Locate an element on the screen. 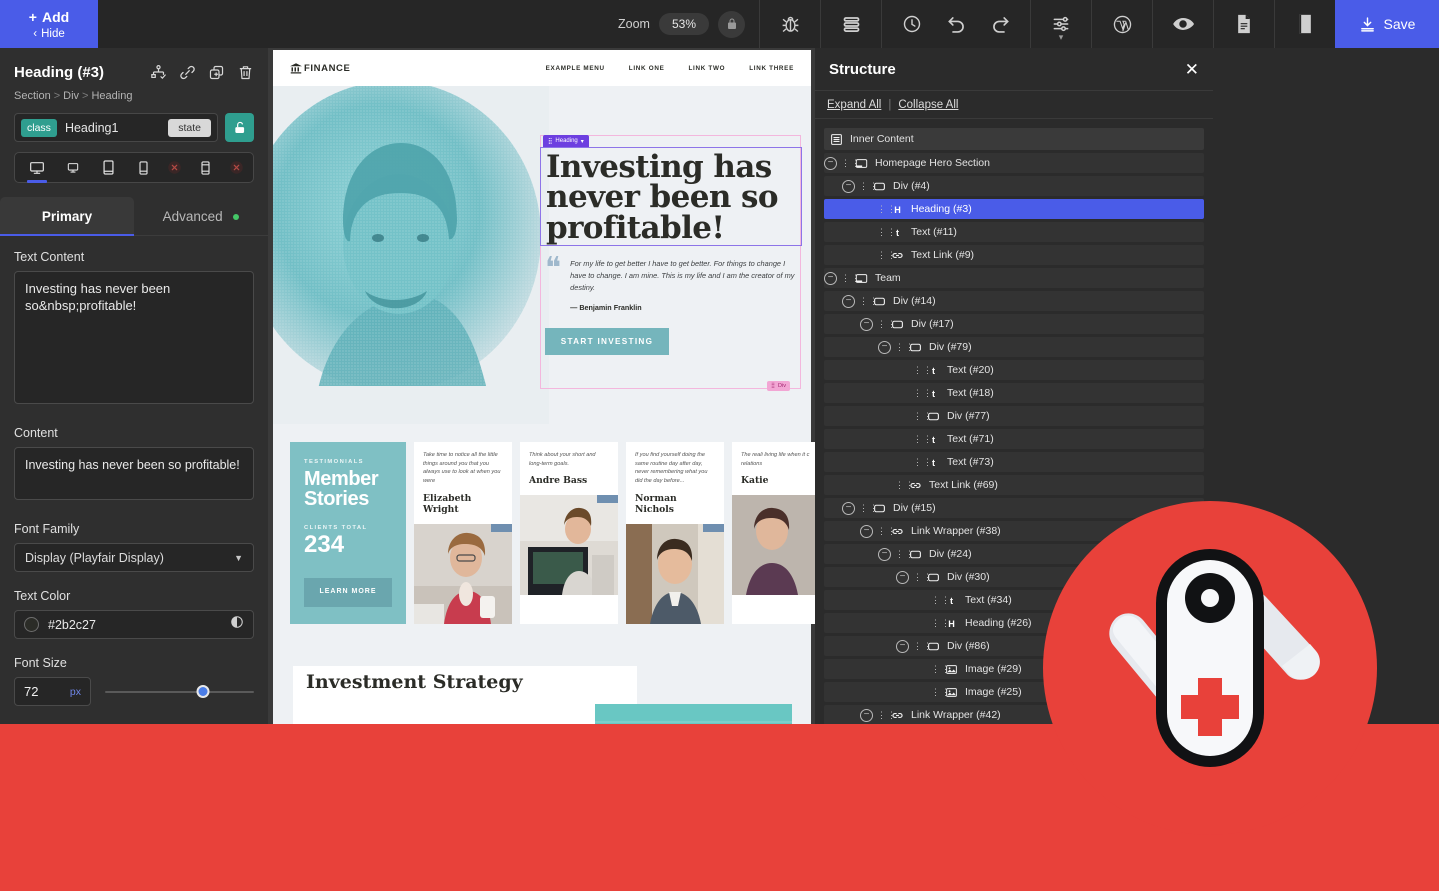 The height and width of the screenshot is (891, 1439). breadcrumb-item-2: Heading is located at coordinates (111, 96).